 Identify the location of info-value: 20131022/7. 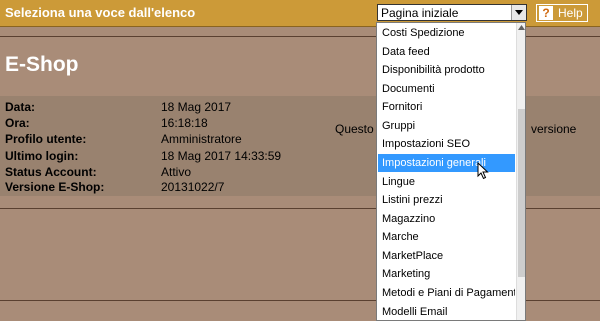
(193, 187).